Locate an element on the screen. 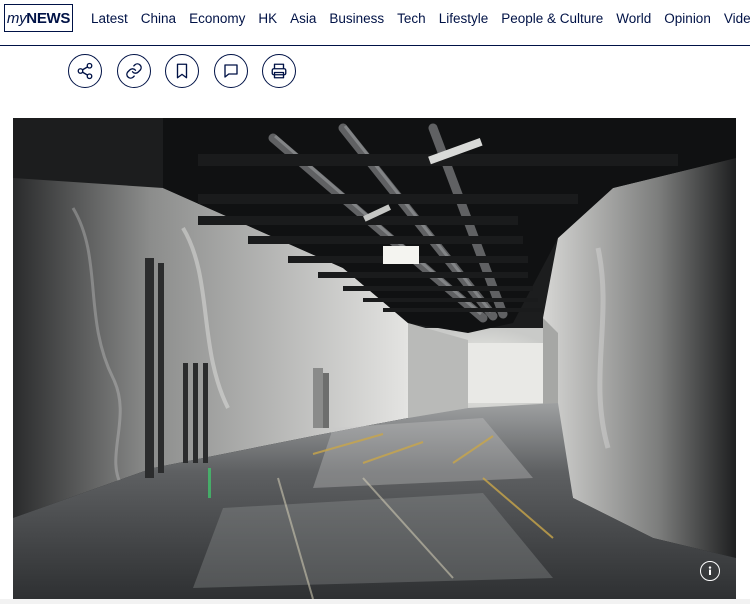 The height and width of the screenshot is (604, 750). nav-item-lifestyle: Lifestyle is located at coordinates (464, 18).